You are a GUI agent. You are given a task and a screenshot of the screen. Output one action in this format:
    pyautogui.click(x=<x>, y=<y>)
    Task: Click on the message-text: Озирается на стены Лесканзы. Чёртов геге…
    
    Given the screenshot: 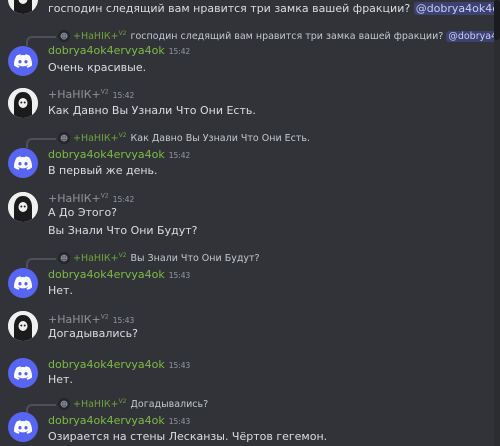 What is the action you would take?
    pyautogui.click(x=188, y=436)
    